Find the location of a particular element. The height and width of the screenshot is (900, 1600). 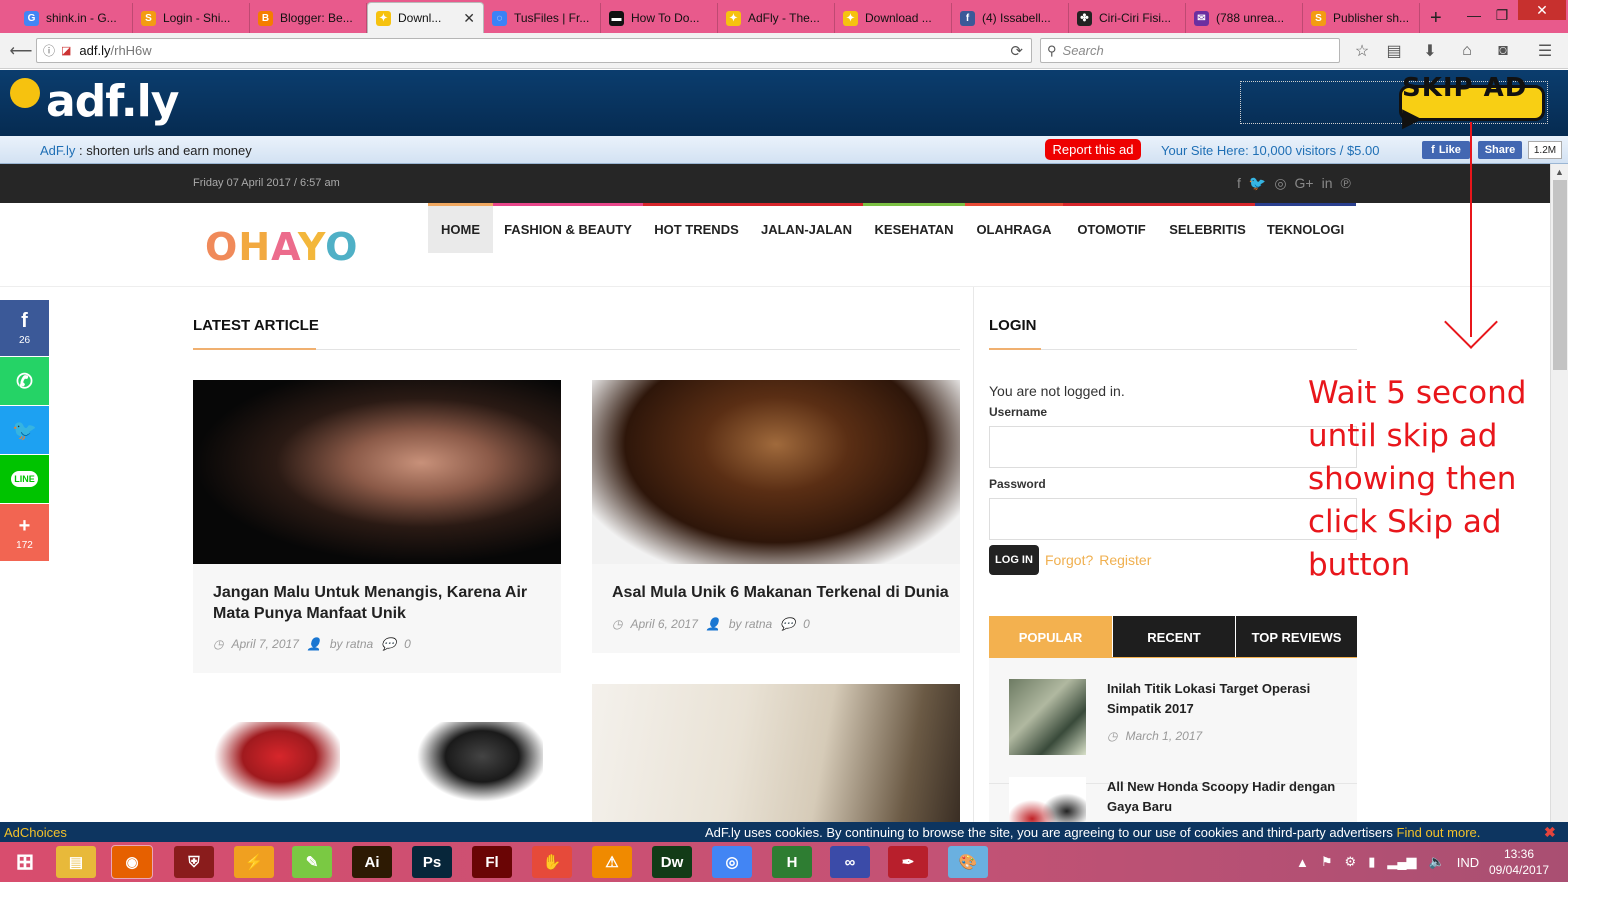

forgot-link: Forgot? is located at coordinates (1069, 560).